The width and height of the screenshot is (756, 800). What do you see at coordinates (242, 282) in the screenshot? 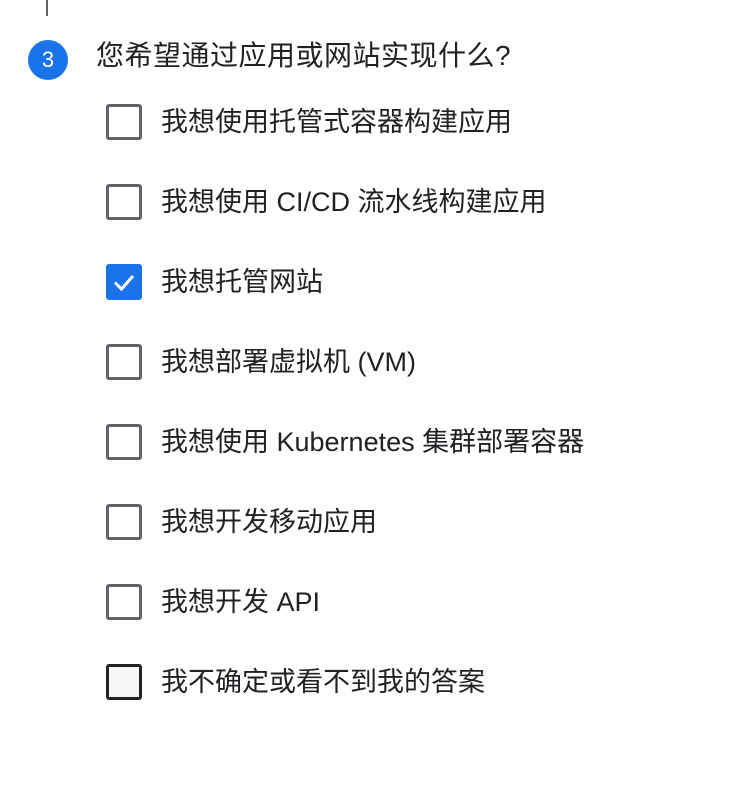
I see `option-label: 我想托管网站` at bounding box center [242, 282].